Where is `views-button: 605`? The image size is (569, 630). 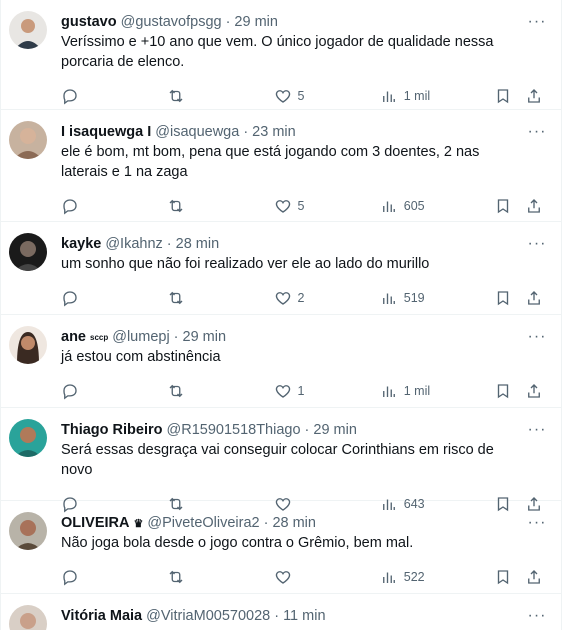
views-button: 605 is located at coordinates (437, 206).